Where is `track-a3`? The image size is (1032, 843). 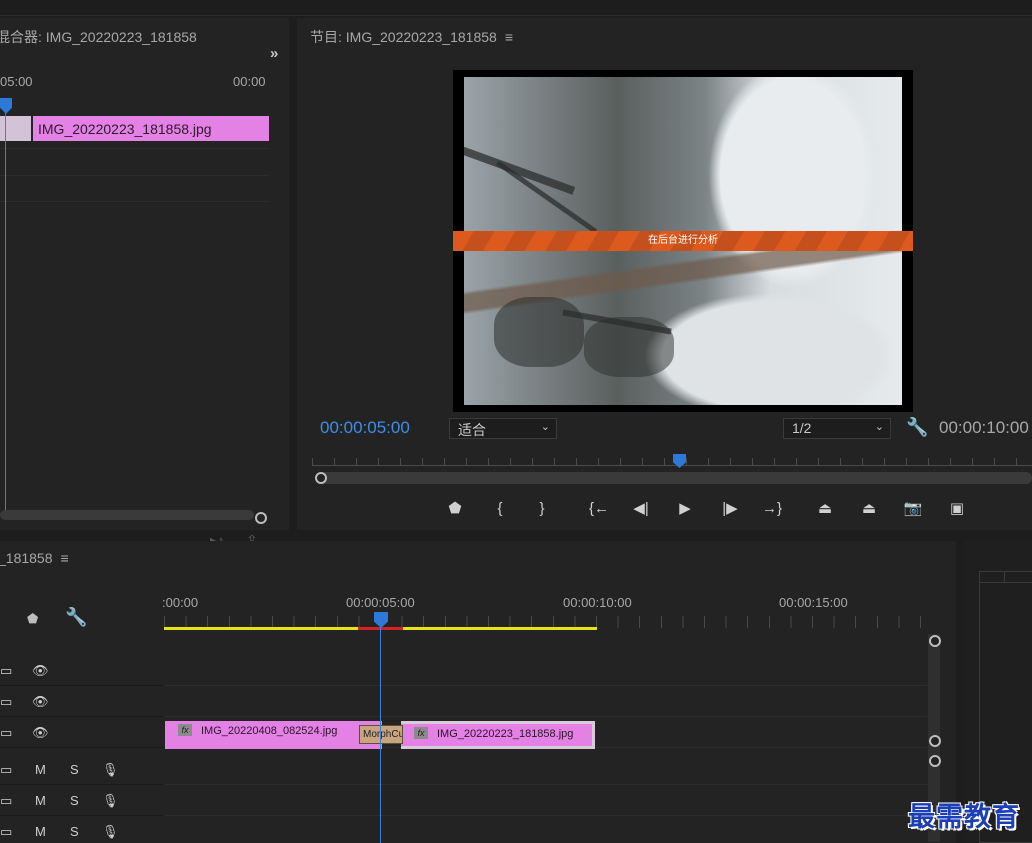
track-a3 is located at coordinates (545, 830).